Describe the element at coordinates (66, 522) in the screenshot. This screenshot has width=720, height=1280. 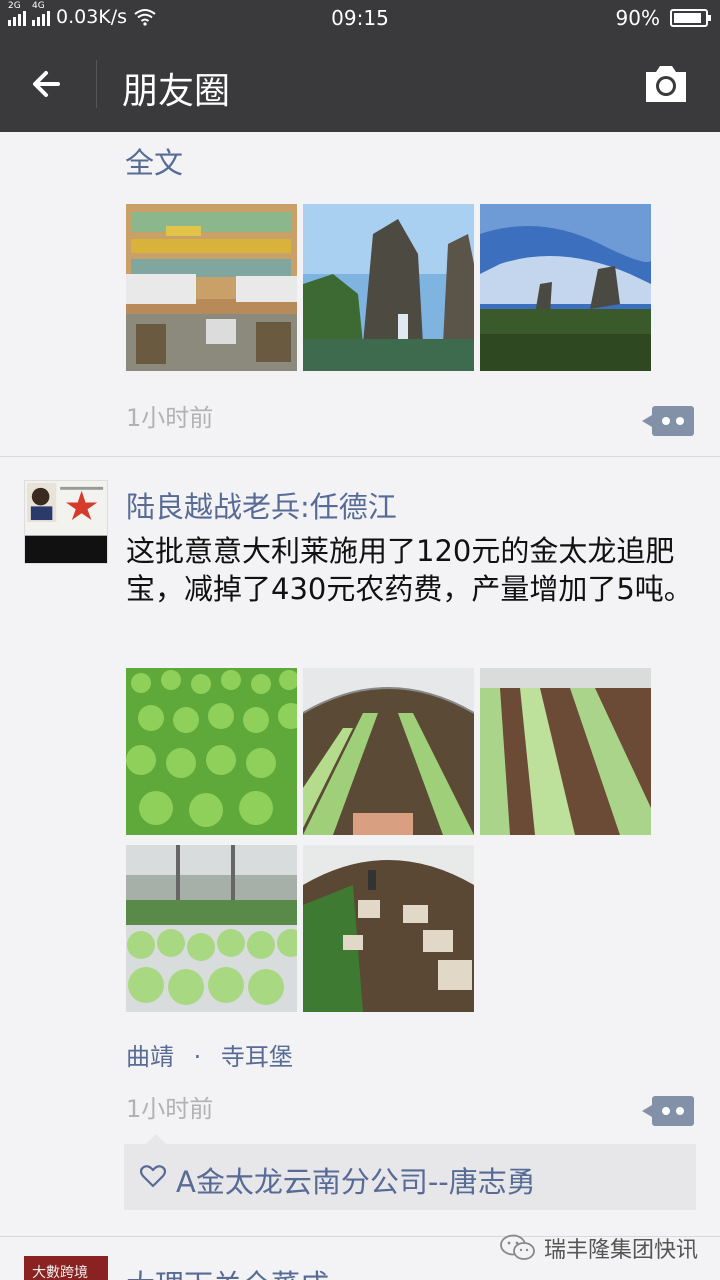
I see `avatar` at that location.